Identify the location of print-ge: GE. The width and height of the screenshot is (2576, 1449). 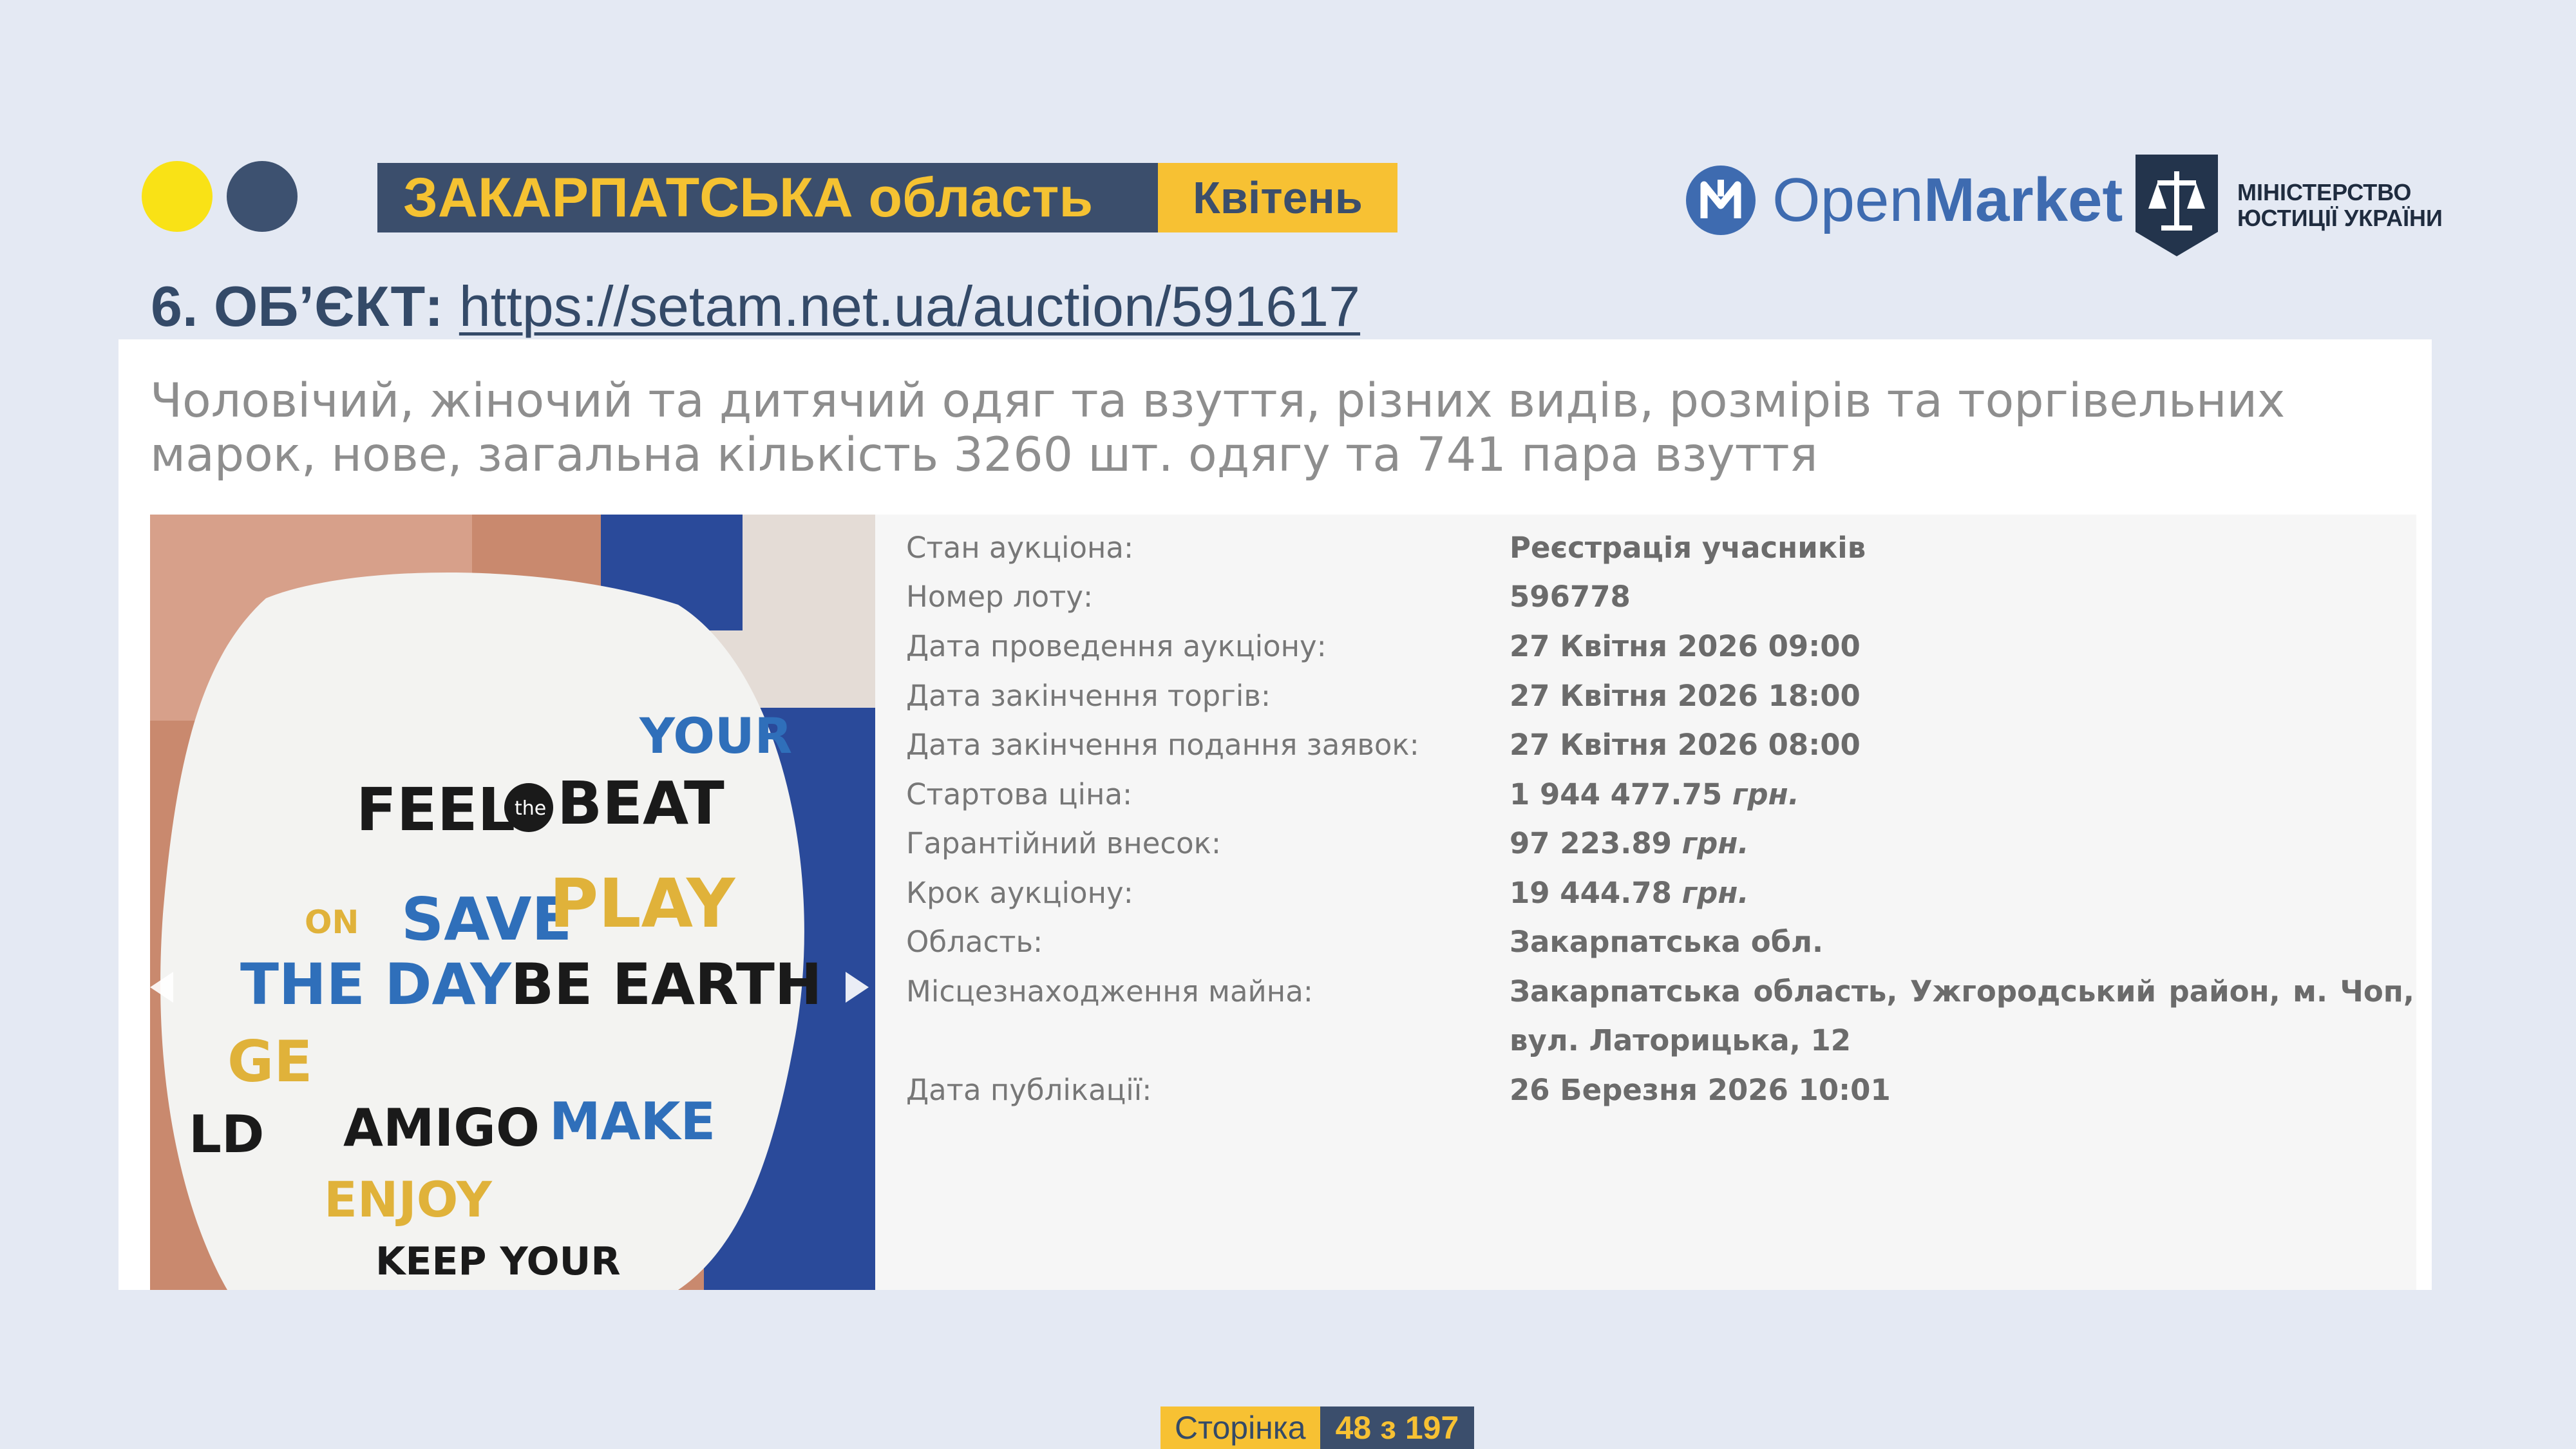
(269, 1061).